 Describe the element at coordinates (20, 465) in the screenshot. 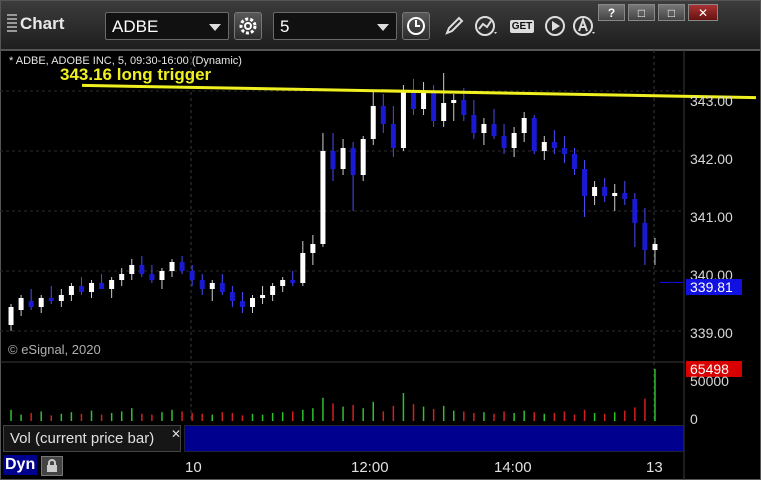

I see `dynamic-label: Dyn` at that location.